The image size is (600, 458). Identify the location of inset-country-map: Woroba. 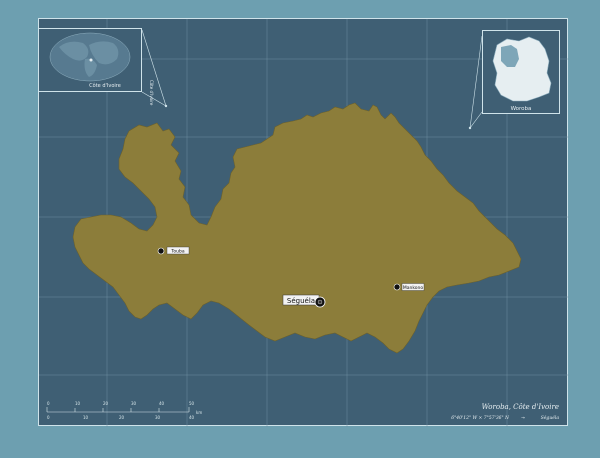
(521, 72).